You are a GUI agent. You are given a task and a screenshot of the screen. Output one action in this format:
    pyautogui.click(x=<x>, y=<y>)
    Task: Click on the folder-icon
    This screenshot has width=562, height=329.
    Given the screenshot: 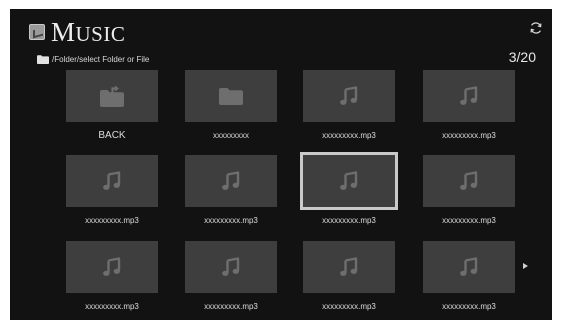 What is the action you would take?
    pyautogui.click(x=231, y=96)
    